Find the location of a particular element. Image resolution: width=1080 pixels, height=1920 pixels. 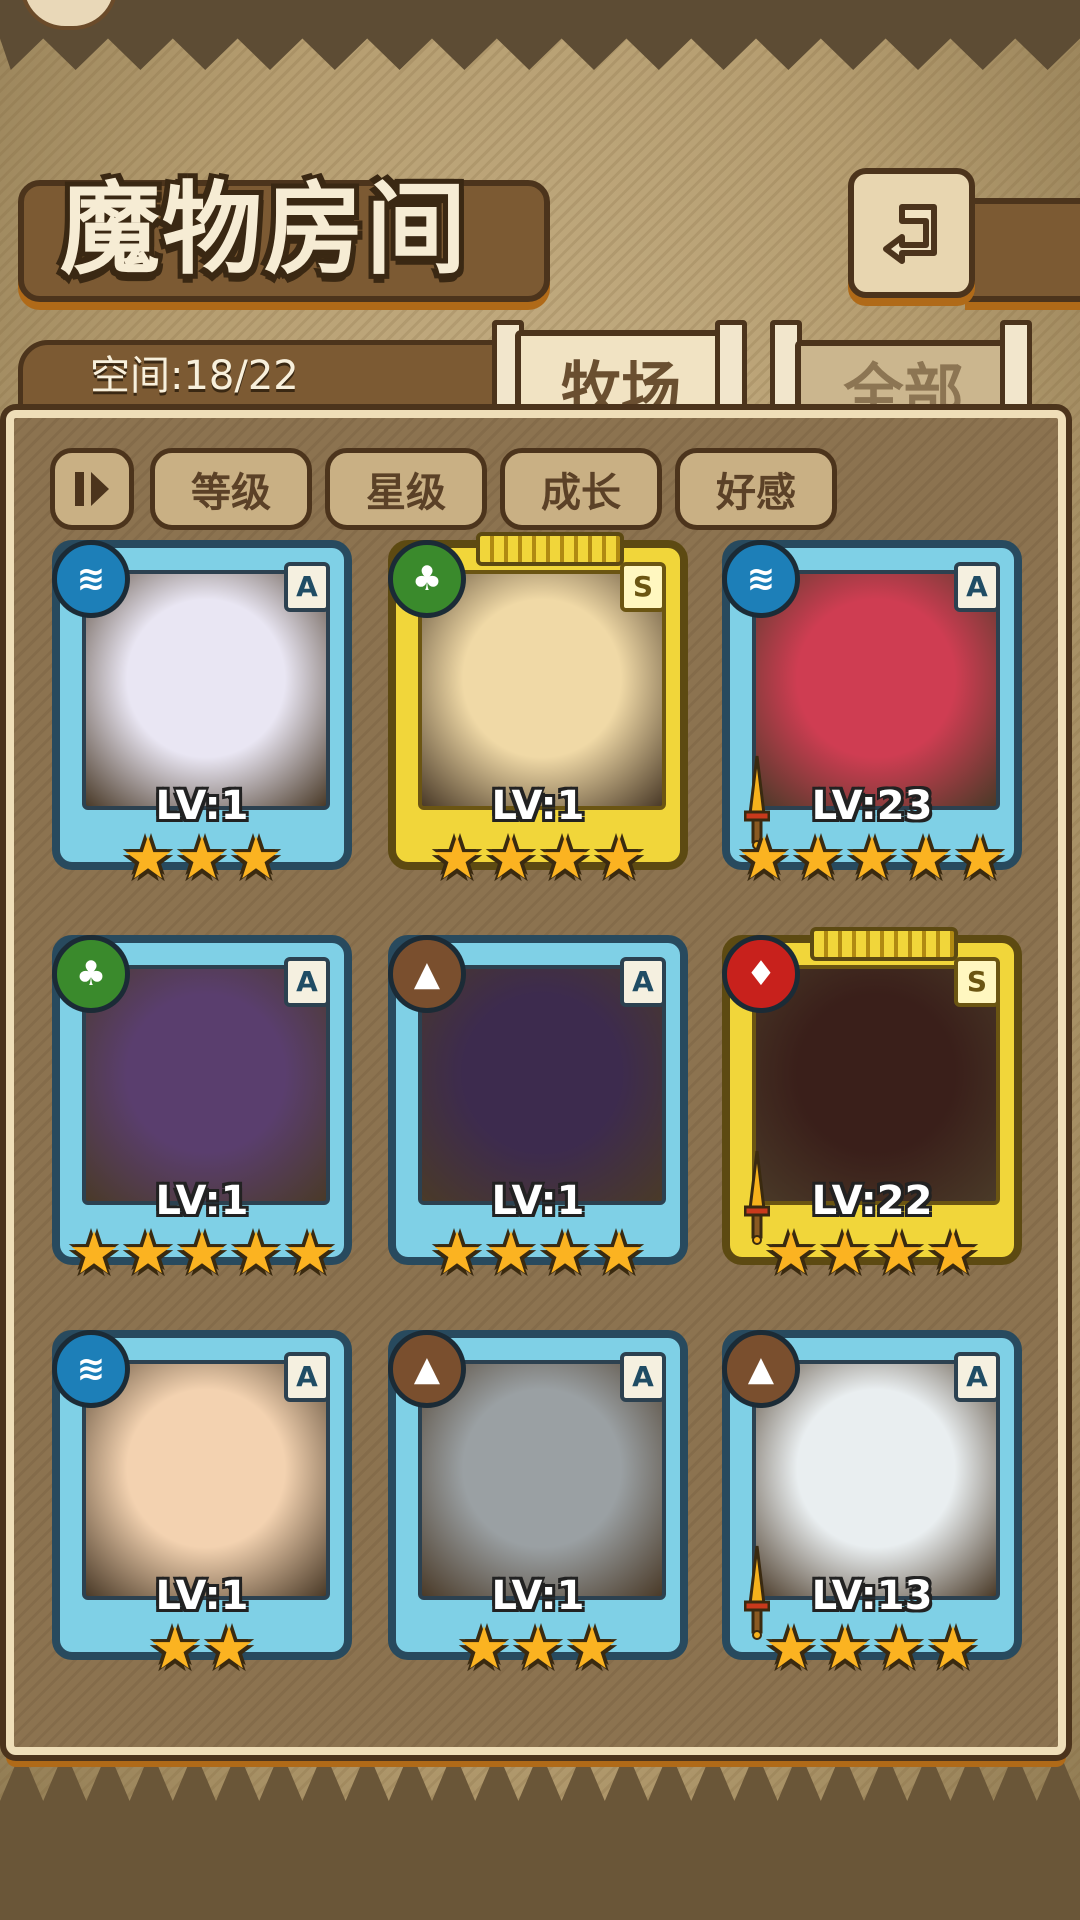

sort-by-growth-button: 成长 is located at coordinates (581, 489).